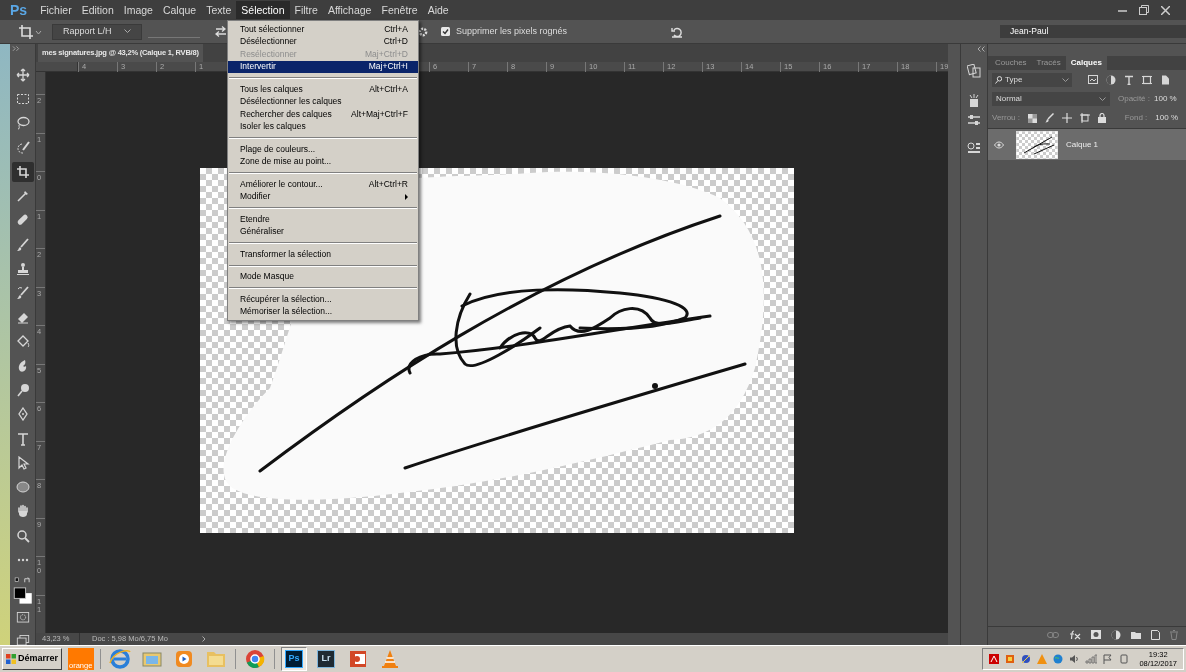 The width and height of the screenshot is (1186, 672). What do you see at coordinates (22, 438) in the screenshot?
I see `type-tool-icon` at bounding box center [22, 438].